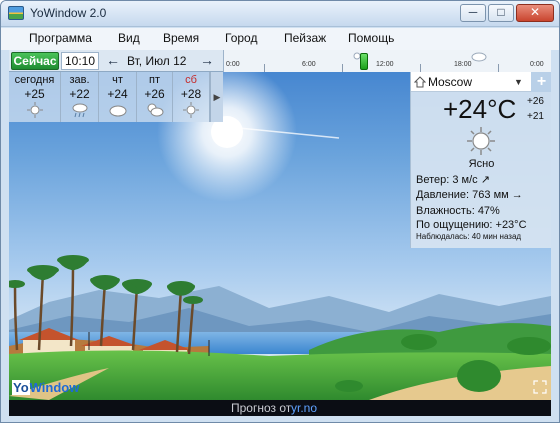  Describe the element at coordinates (473, 13) in the screenshot. I see `minimize-button: ─` at that location.